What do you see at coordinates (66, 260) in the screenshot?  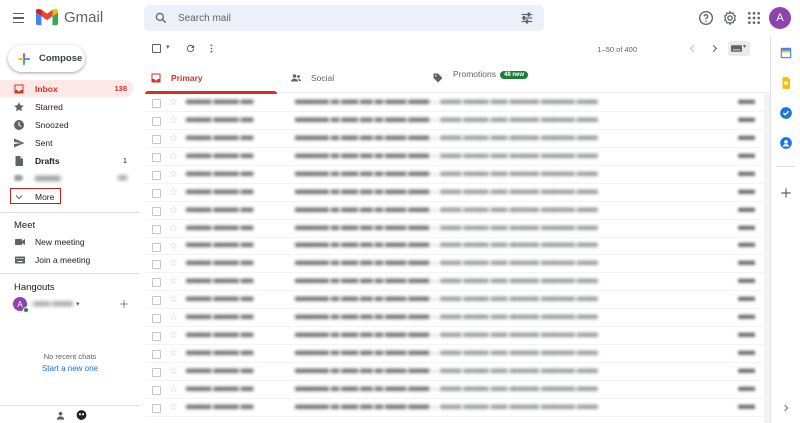 I see `join-meeting-link: Join a meeting` at bounding box center [66, 260].